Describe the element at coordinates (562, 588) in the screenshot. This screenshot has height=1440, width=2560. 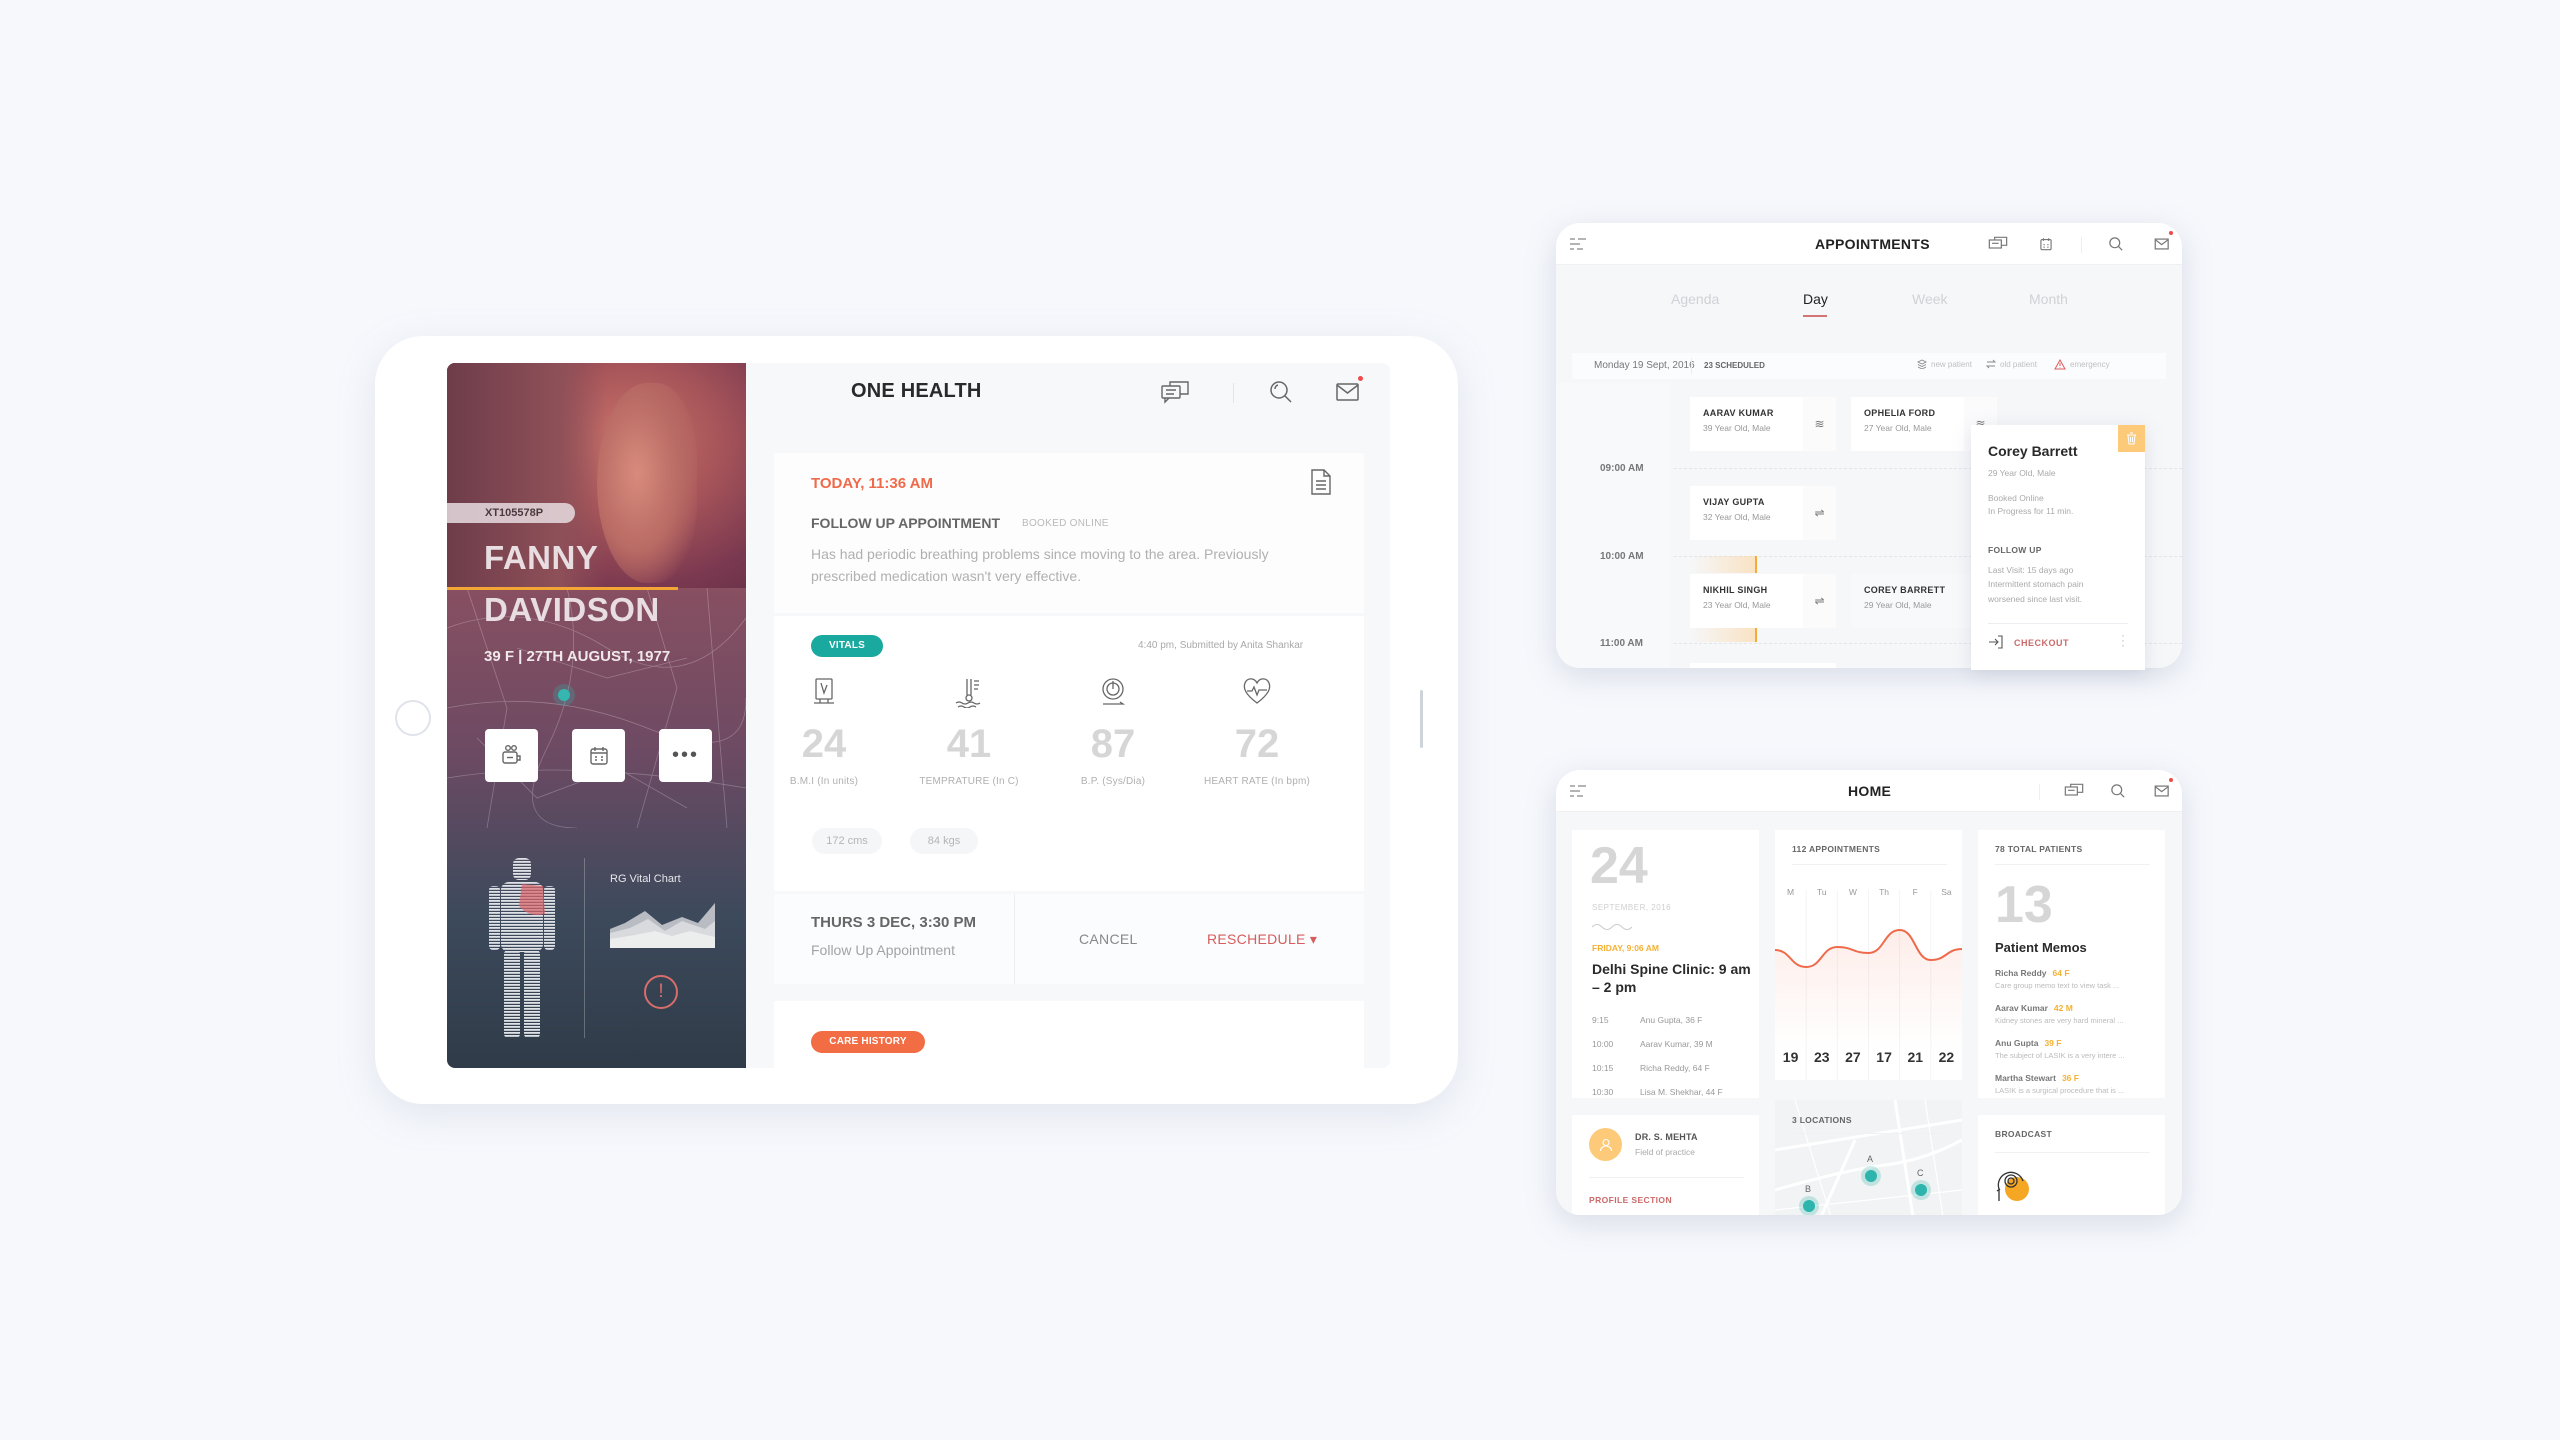
I see `progress-bar` at that location.